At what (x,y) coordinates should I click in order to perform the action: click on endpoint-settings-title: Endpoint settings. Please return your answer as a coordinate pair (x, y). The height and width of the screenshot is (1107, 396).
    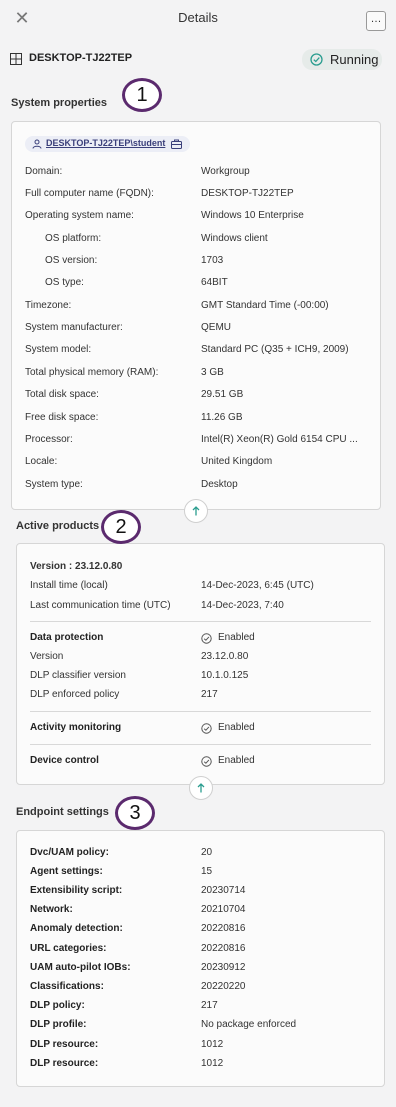
    Looking at the image, I should click on (62, 812).